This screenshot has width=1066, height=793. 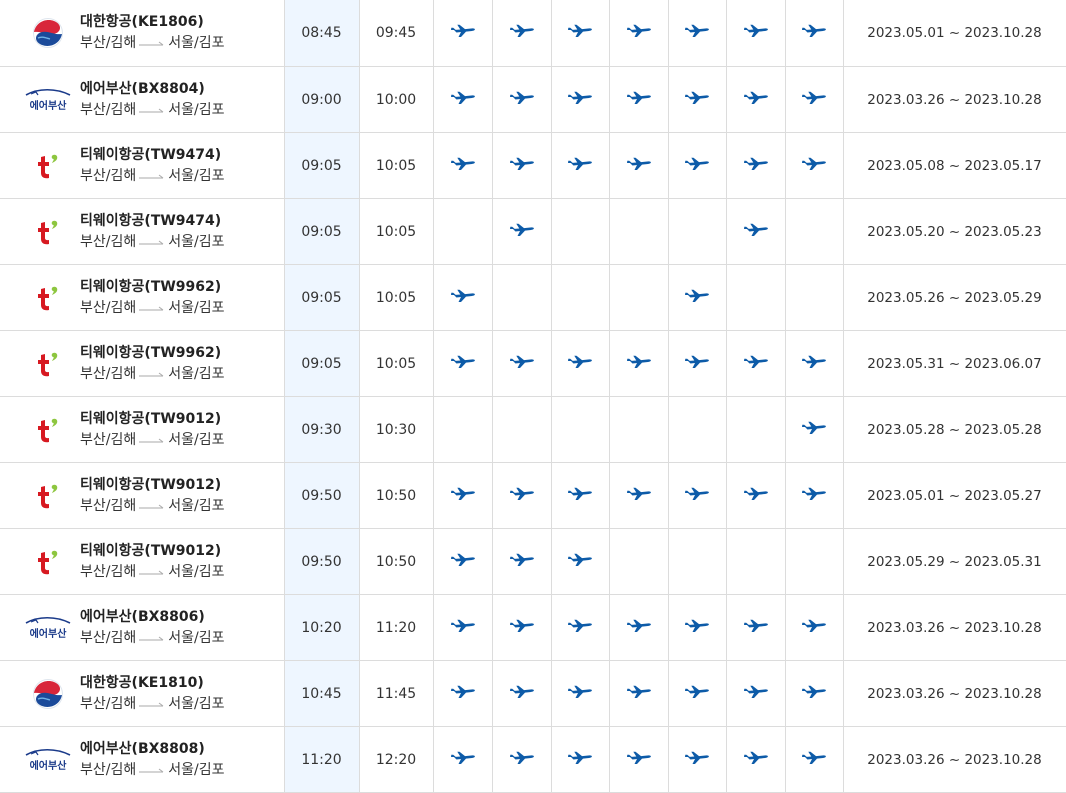 I want to click on flight-code: BX8804, so click(x=168, y=88).